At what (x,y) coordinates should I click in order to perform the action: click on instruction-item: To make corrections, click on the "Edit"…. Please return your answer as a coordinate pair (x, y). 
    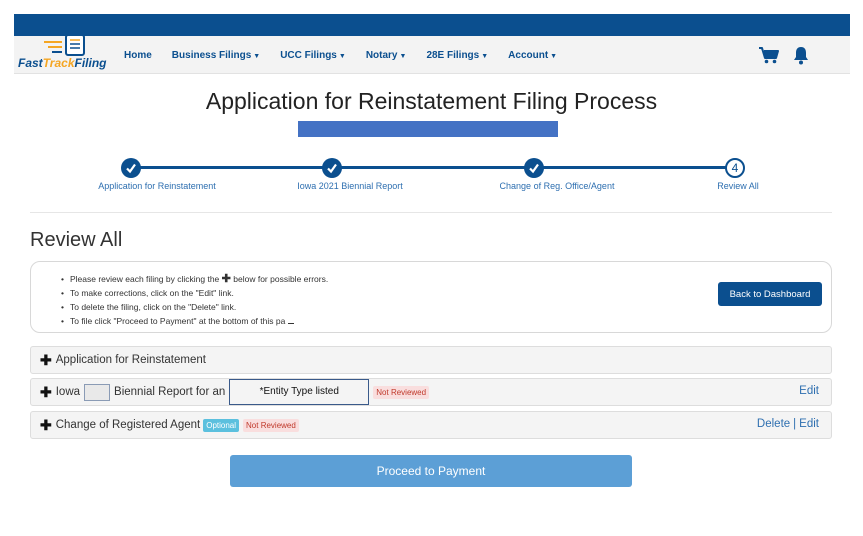
    Looking at the image, I should click on (194, 293).